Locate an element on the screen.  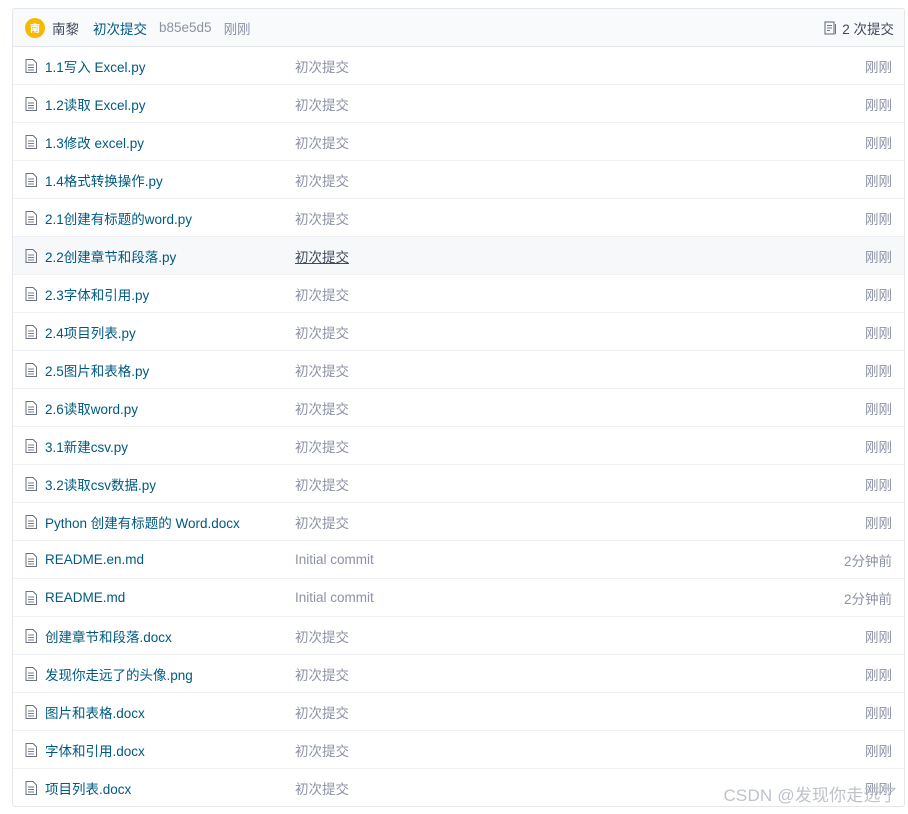
avatar: 南 is located at coordinates (35, 27).